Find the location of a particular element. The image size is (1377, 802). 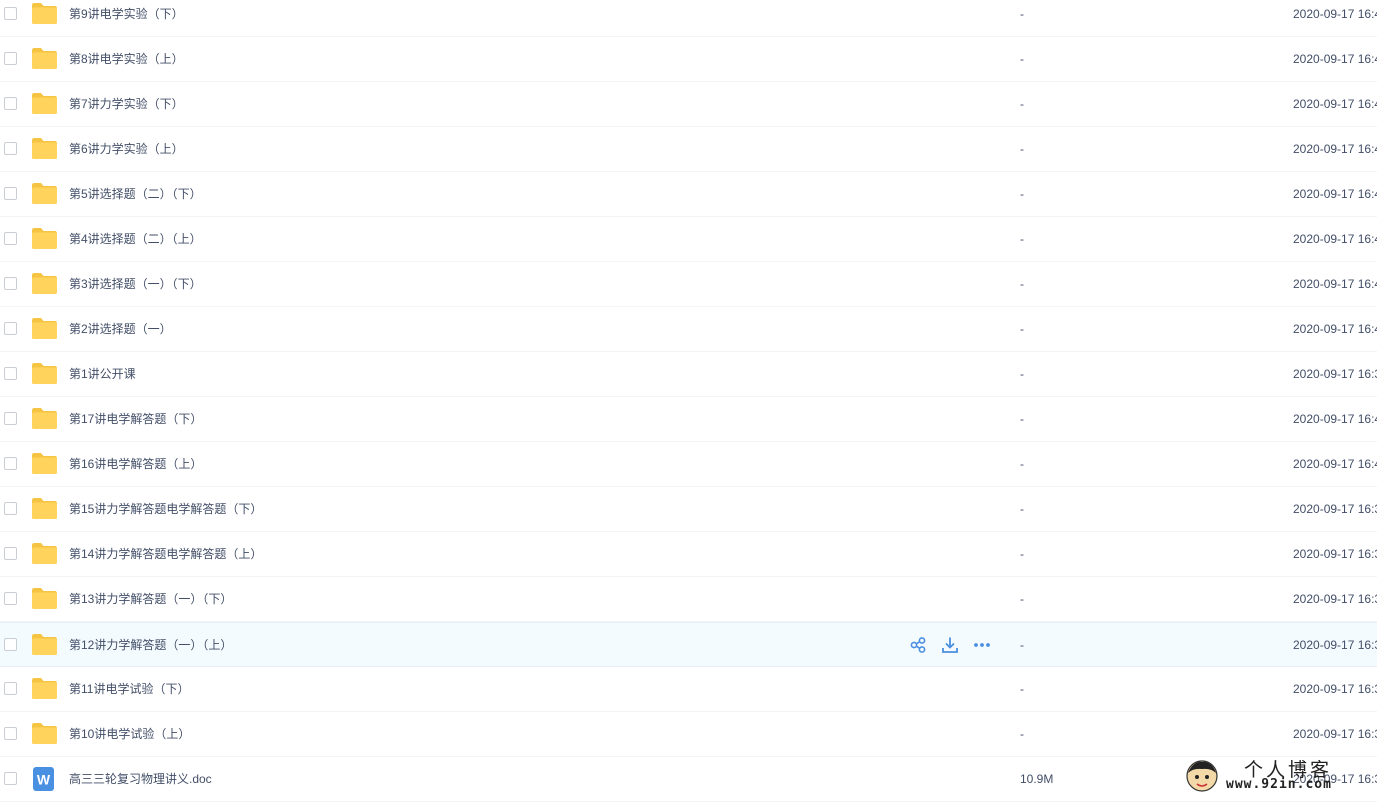

svg-text: W is located at coordinates (44, 780).